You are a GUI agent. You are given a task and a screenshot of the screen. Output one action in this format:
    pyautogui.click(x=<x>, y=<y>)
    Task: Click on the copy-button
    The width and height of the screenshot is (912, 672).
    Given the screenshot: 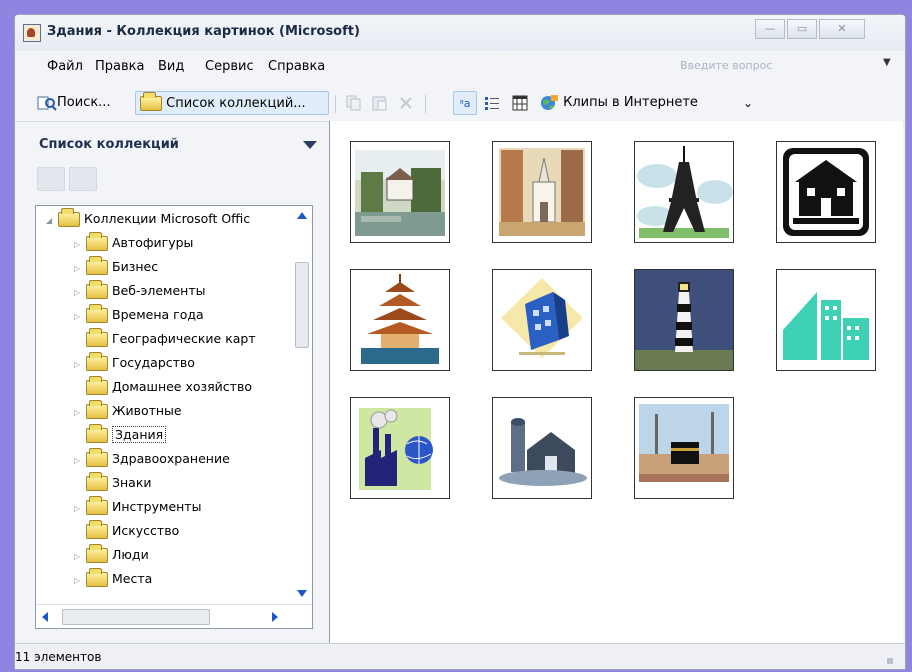 What is the action you would take?
    pyautogui.click(x=356, y=103)
    